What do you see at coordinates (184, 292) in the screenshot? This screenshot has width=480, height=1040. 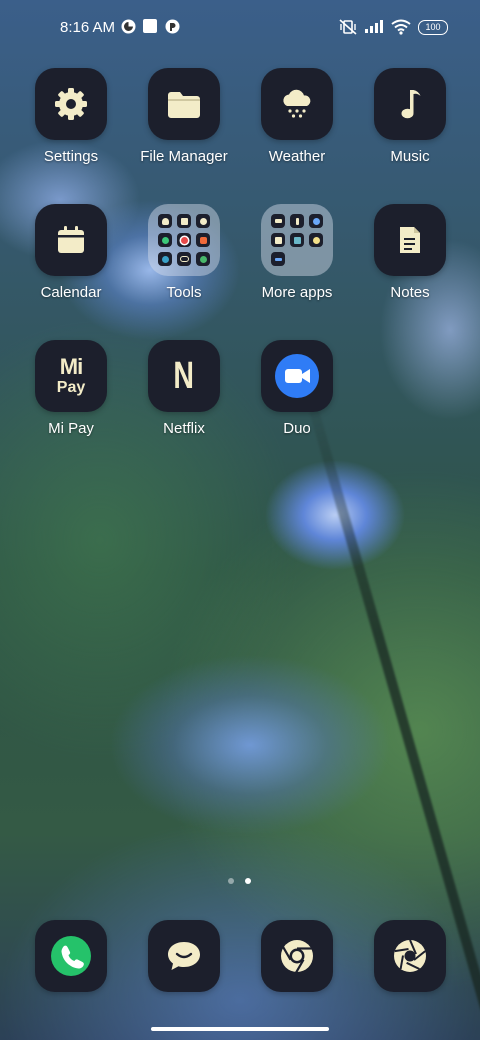 I see `app-label: Tools` at bounding box center [184, 292].